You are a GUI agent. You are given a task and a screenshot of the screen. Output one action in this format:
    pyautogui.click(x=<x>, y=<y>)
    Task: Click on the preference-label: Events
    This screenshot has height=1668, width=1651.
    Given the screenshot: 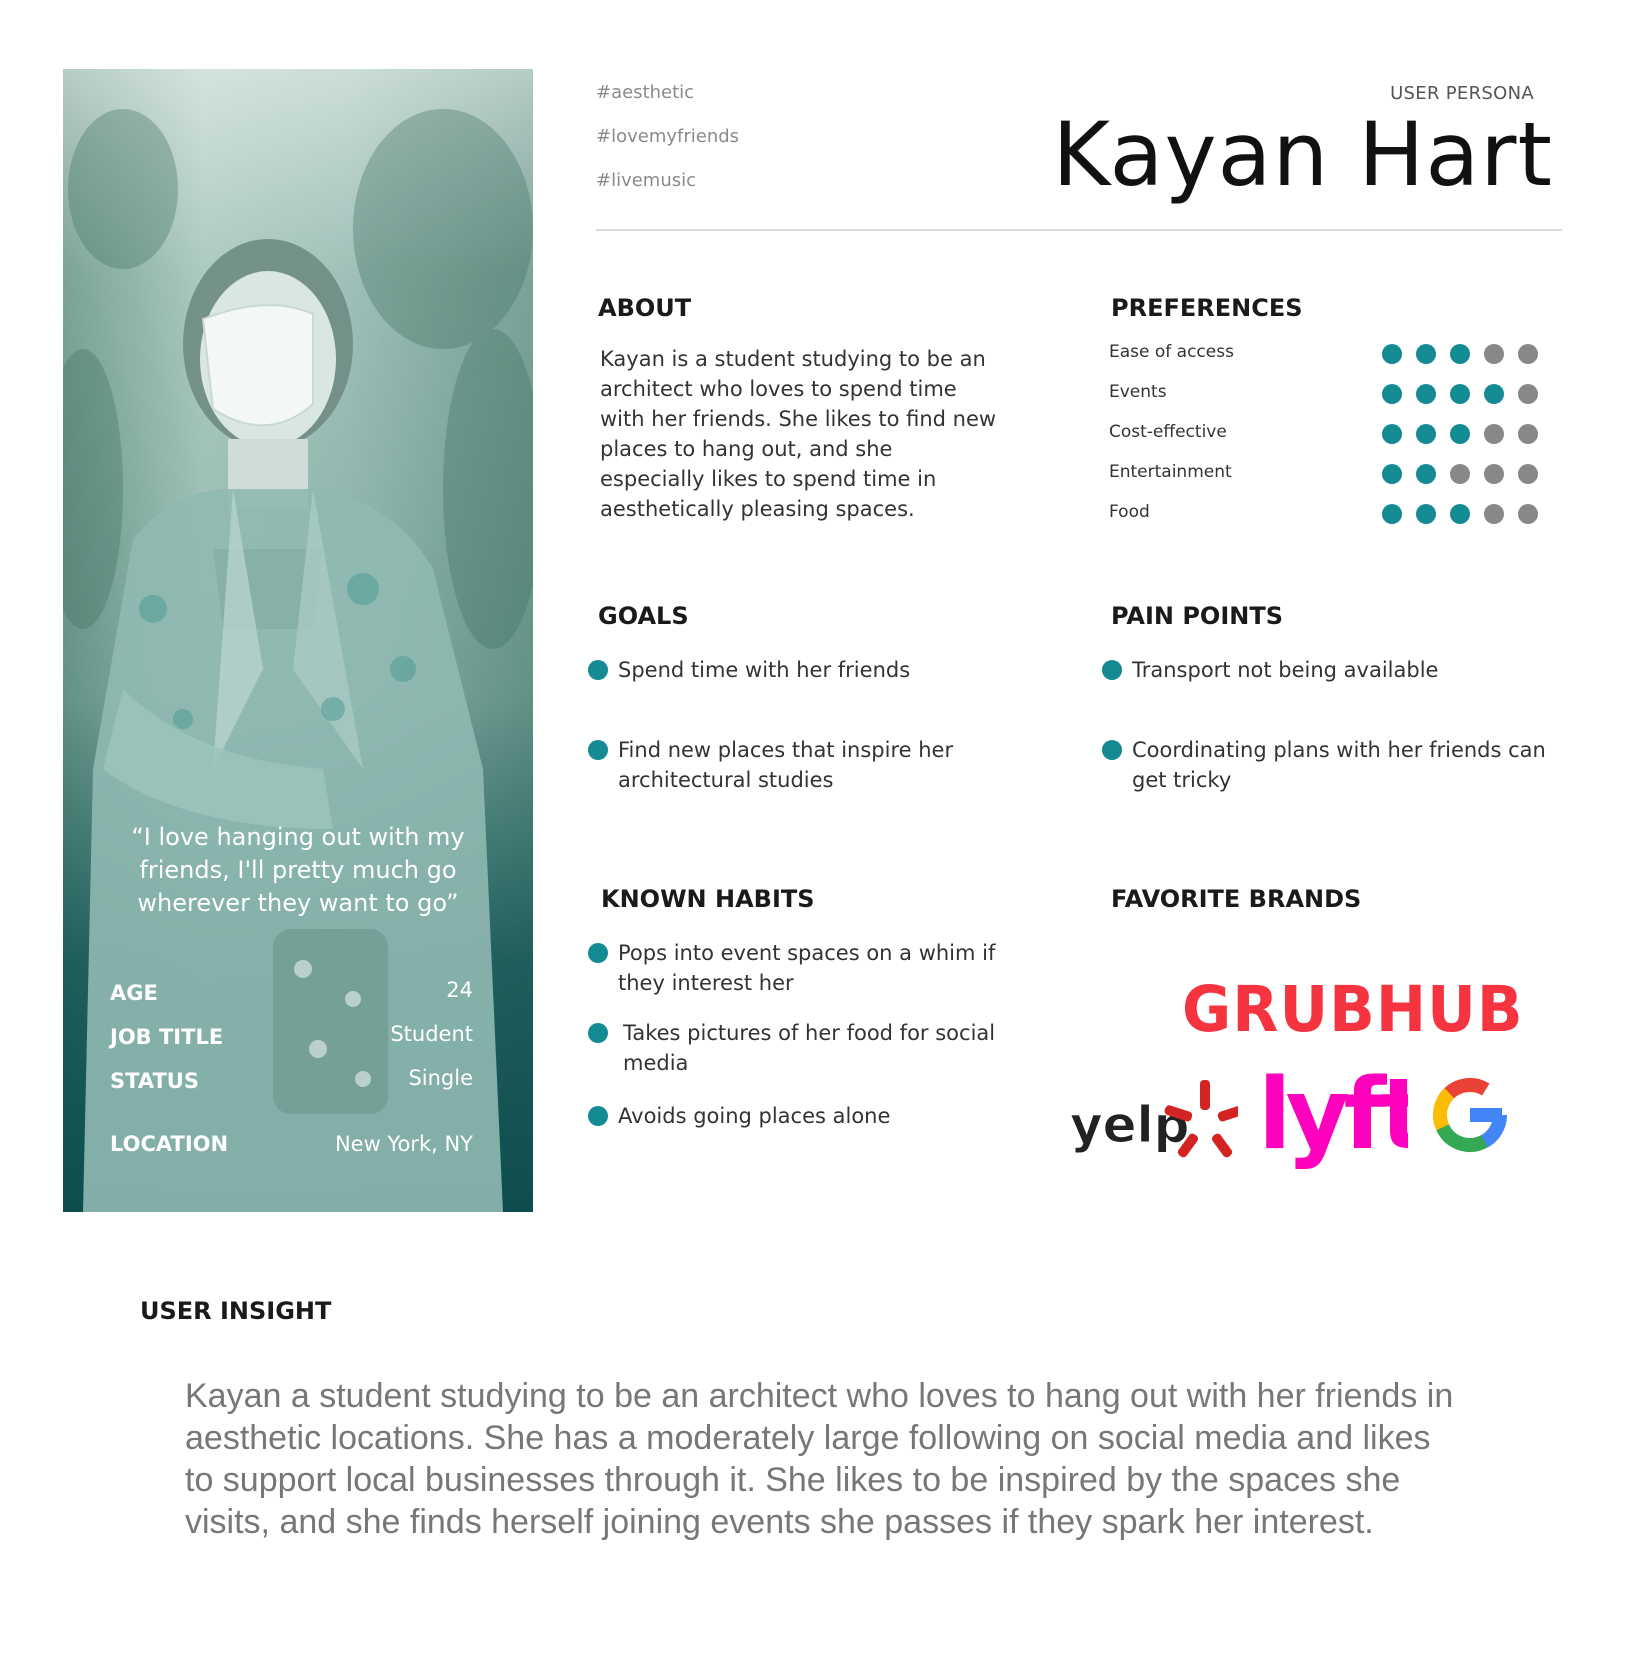 What is the action you would take?
    pyautogui.click(x=1138, y=392)
    